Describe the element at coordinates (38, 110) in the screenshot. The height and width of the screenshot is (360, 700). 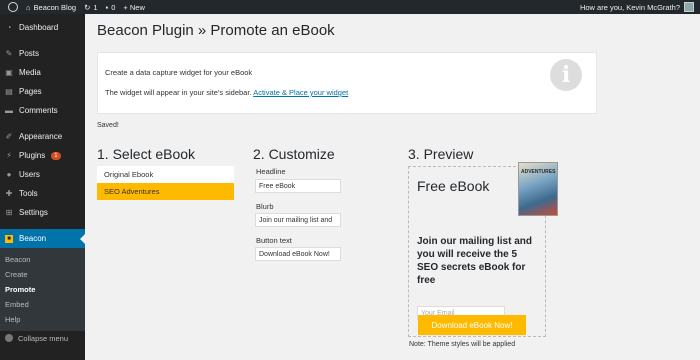
I see `menu-label: Comments` at that location.